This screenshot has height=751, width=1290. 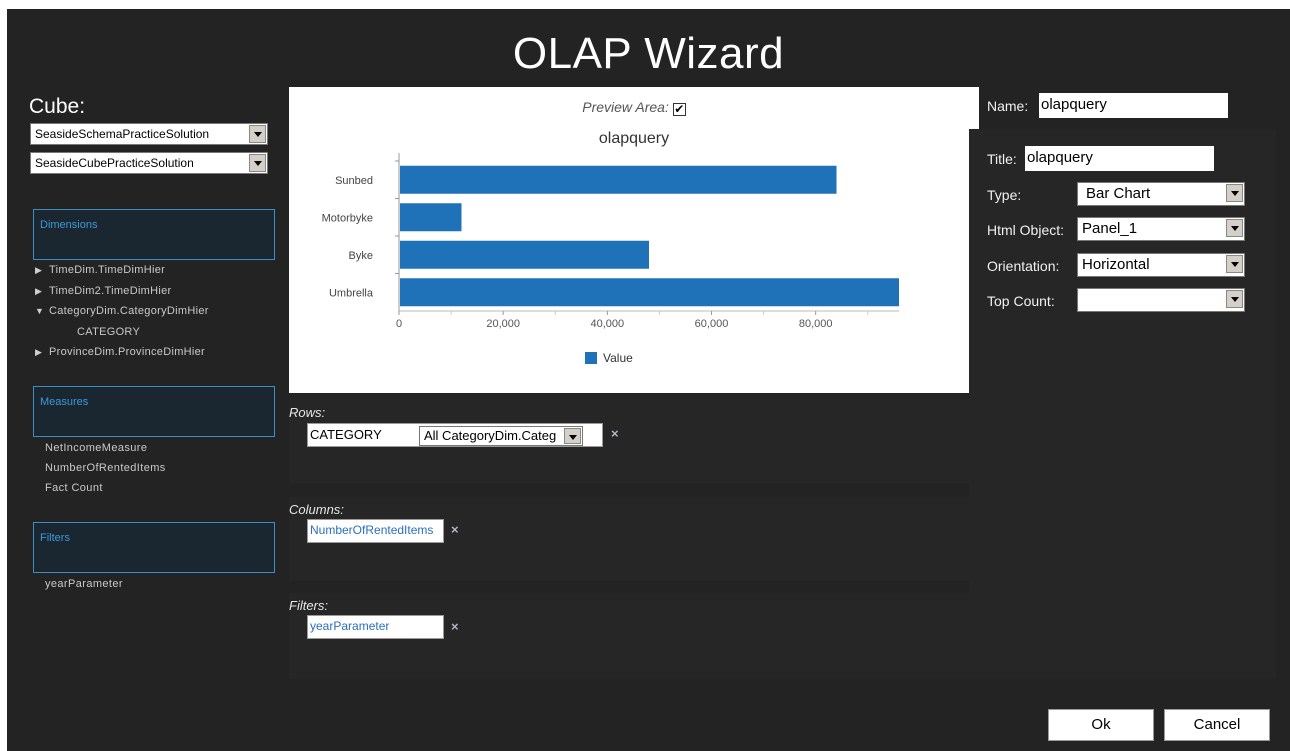 I want to click on type-select: Bar Chart, so click(x=1161, y=194).